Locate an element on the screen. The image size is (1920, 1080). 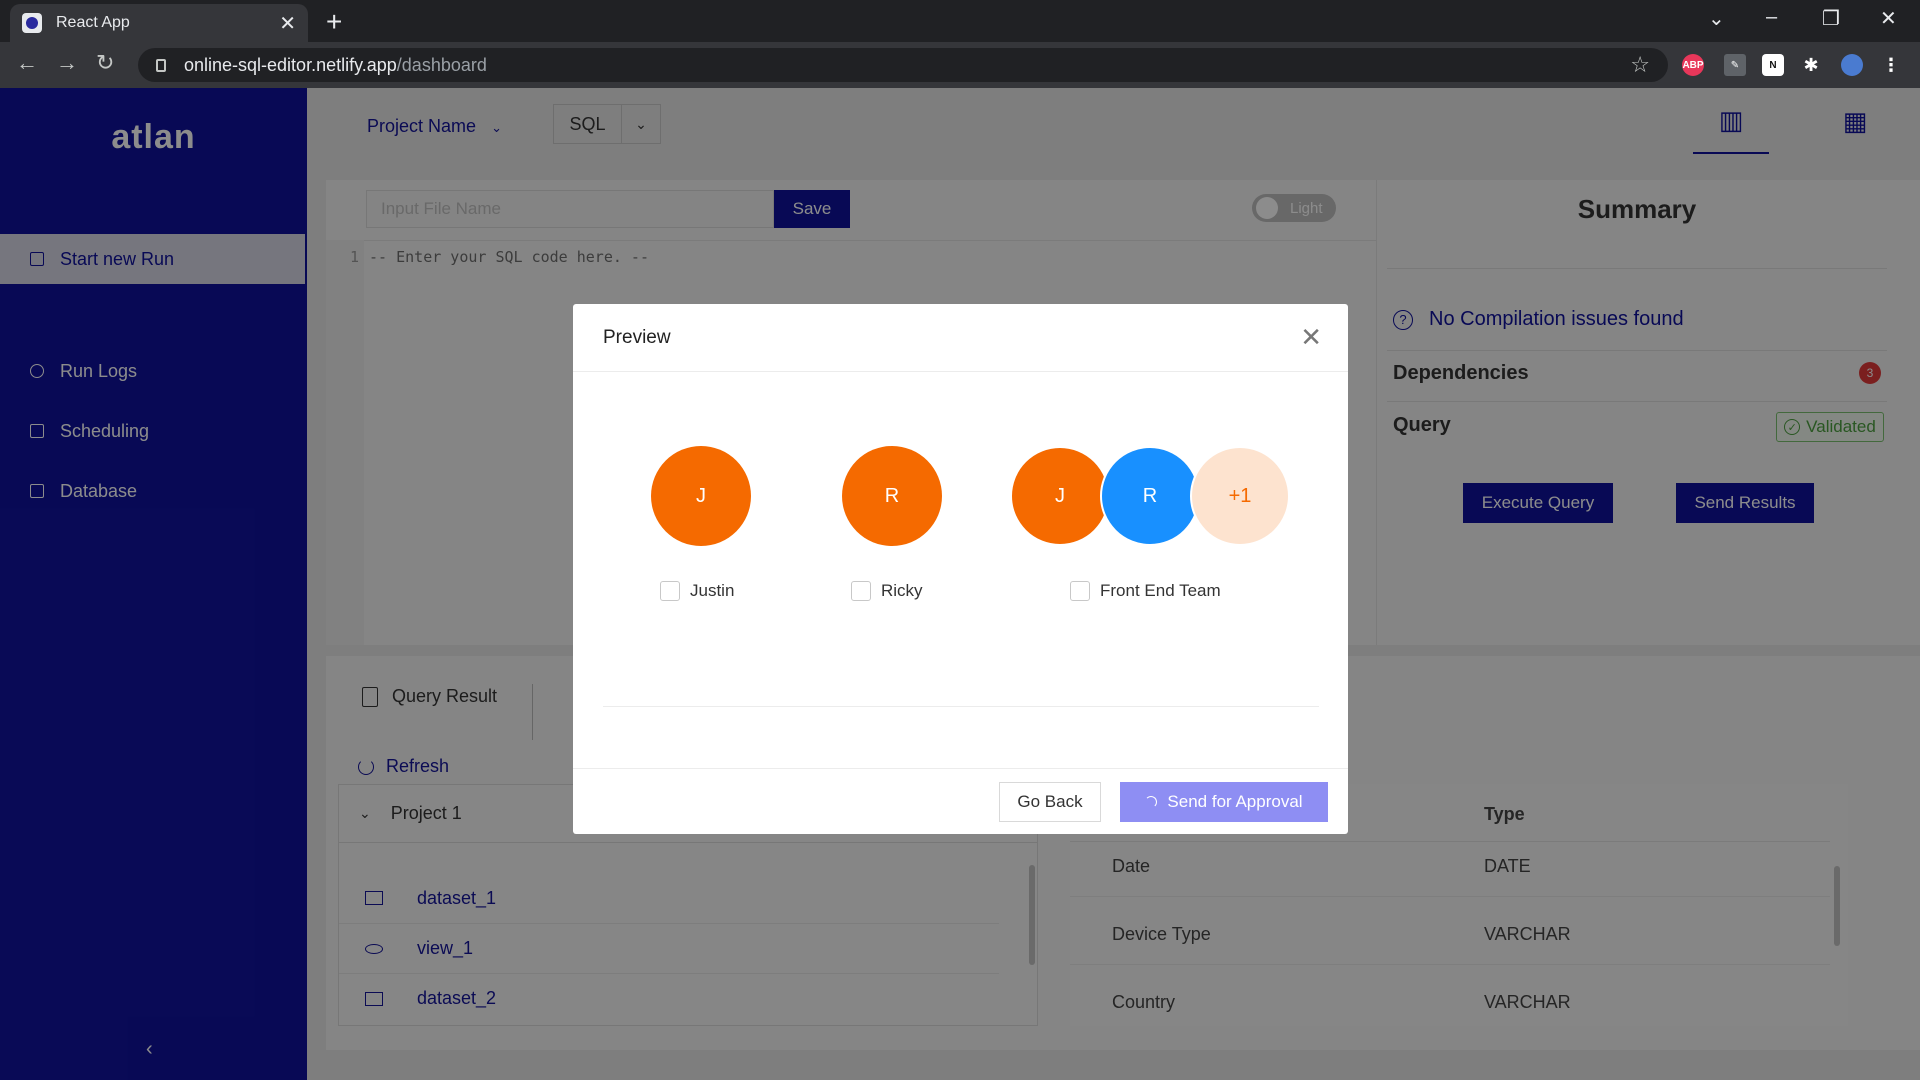
recipient-checkbox-ricky is located at coordinates (861, 591).